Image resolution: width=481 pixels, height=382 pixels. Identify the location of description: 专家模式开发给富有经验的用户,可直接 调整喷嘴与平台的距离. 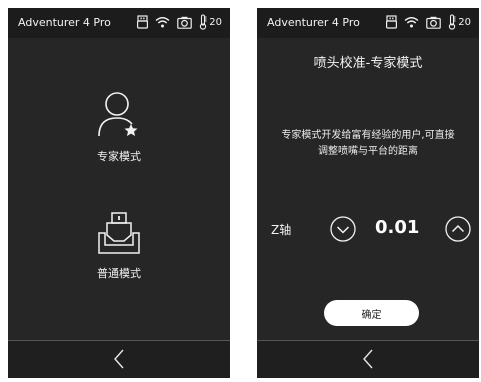
(368, 144).